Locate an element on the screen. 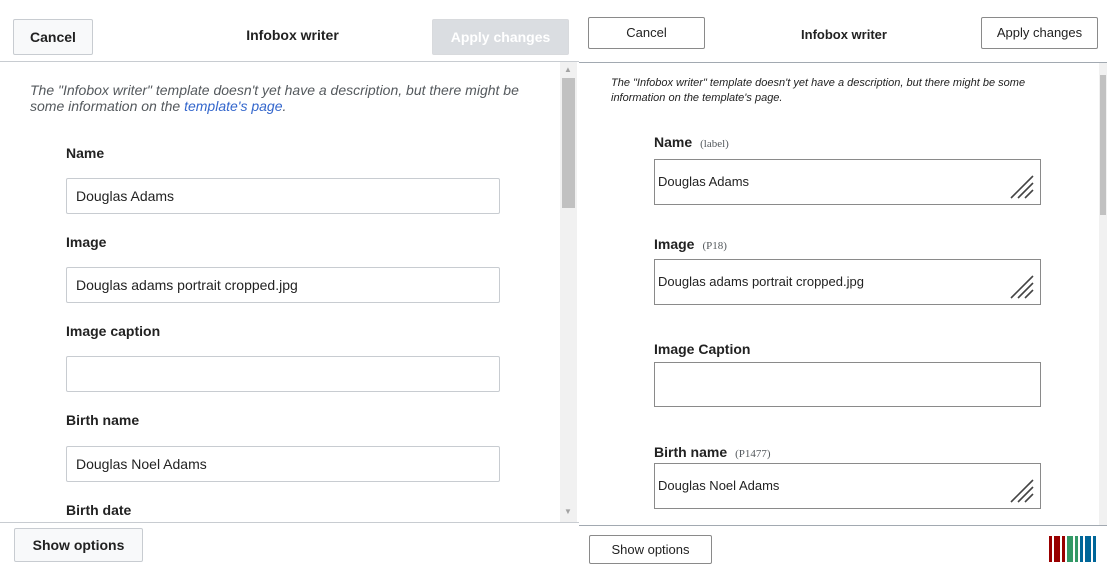 Image resolution: width=1107 pixels, height=565 pixels. field-label-text: Name is located at coordinates (673, 142).